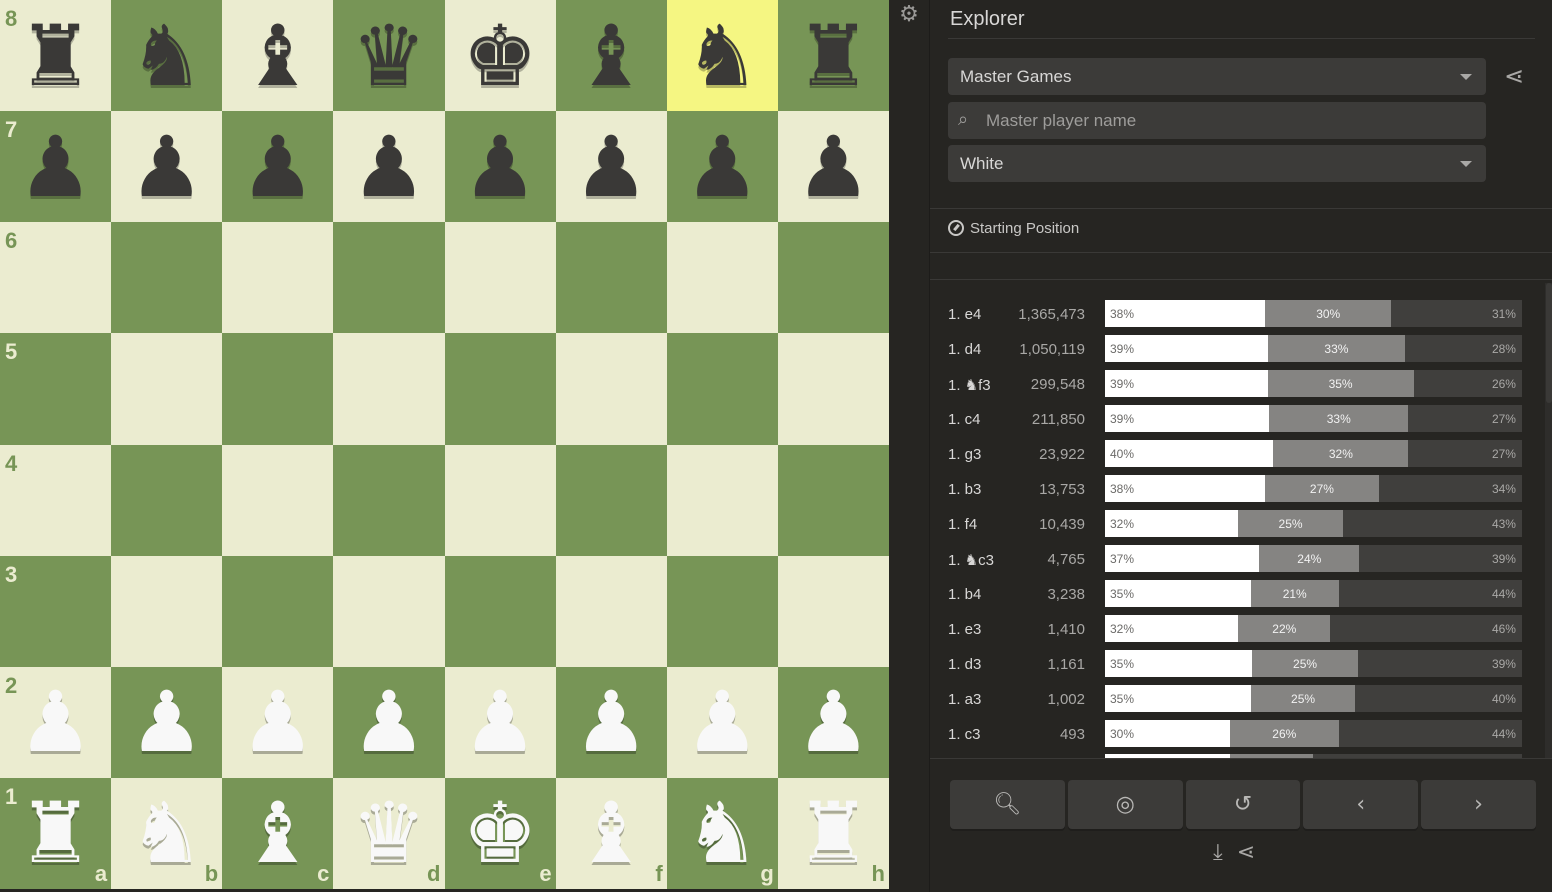 This screenshot has height=892, width=1552. I want to click on move-row: 1. e3 1,410 32% 22% 46%, so click(1238, 631).